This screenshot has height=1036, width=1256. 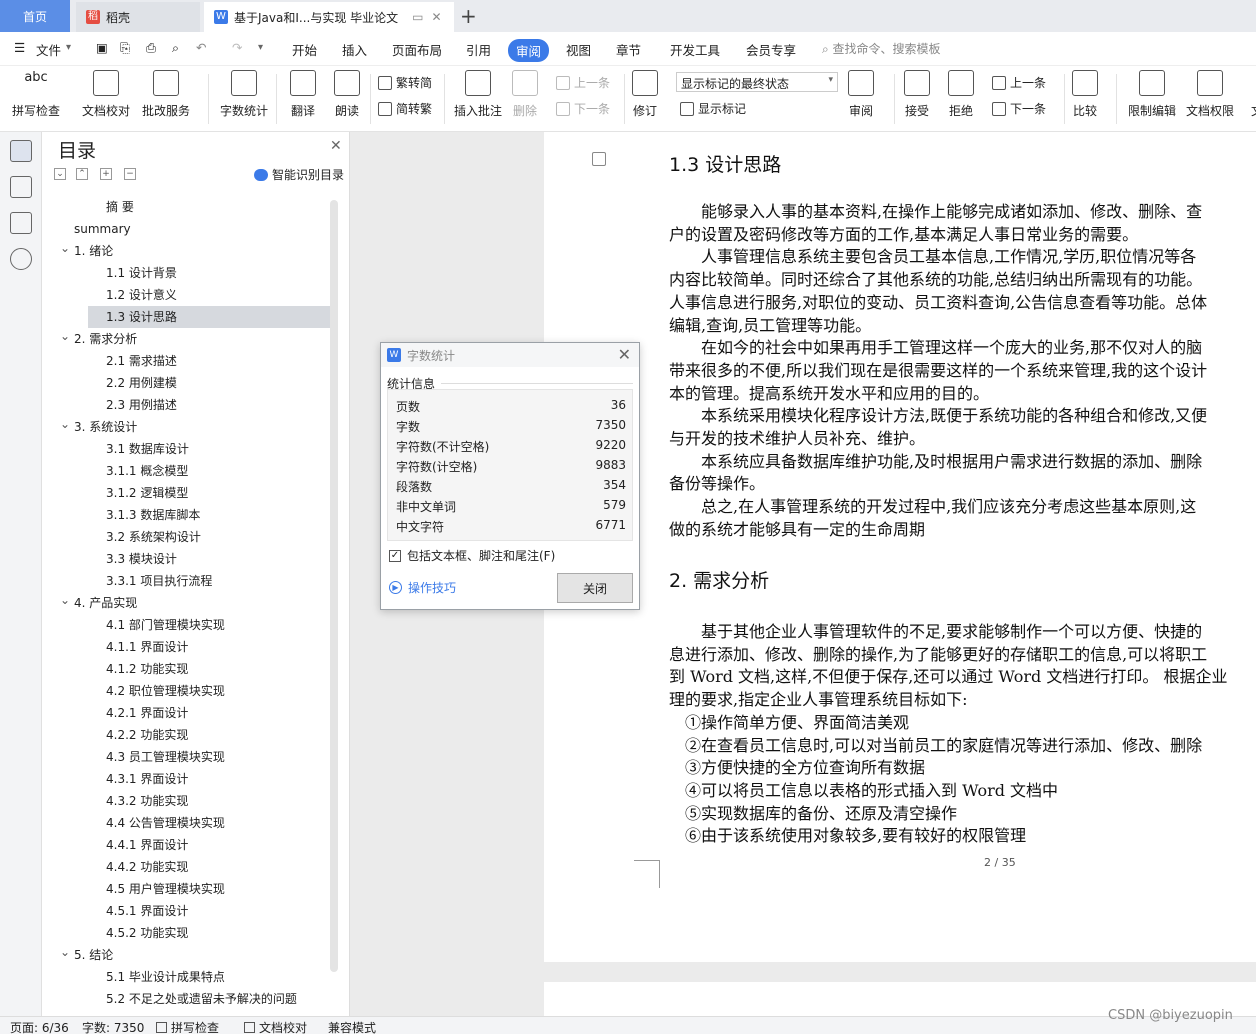 I want to click on next-comment-button: 下一条, so click(x=583, y=108).